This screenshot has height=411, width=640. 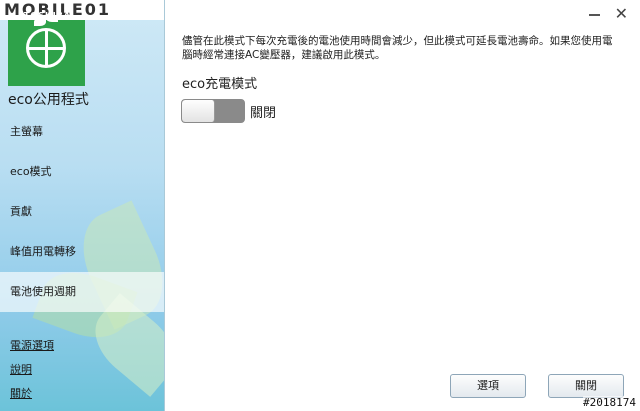 I want to click on image-id-watermark: #2018174, so click(x=609, y=402).